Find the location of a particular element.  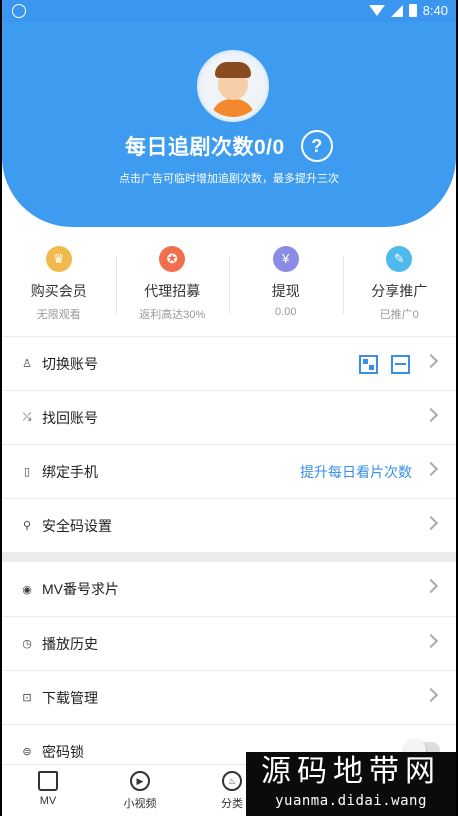

status-bar: 8:40 is located at coordinates (229, 11).